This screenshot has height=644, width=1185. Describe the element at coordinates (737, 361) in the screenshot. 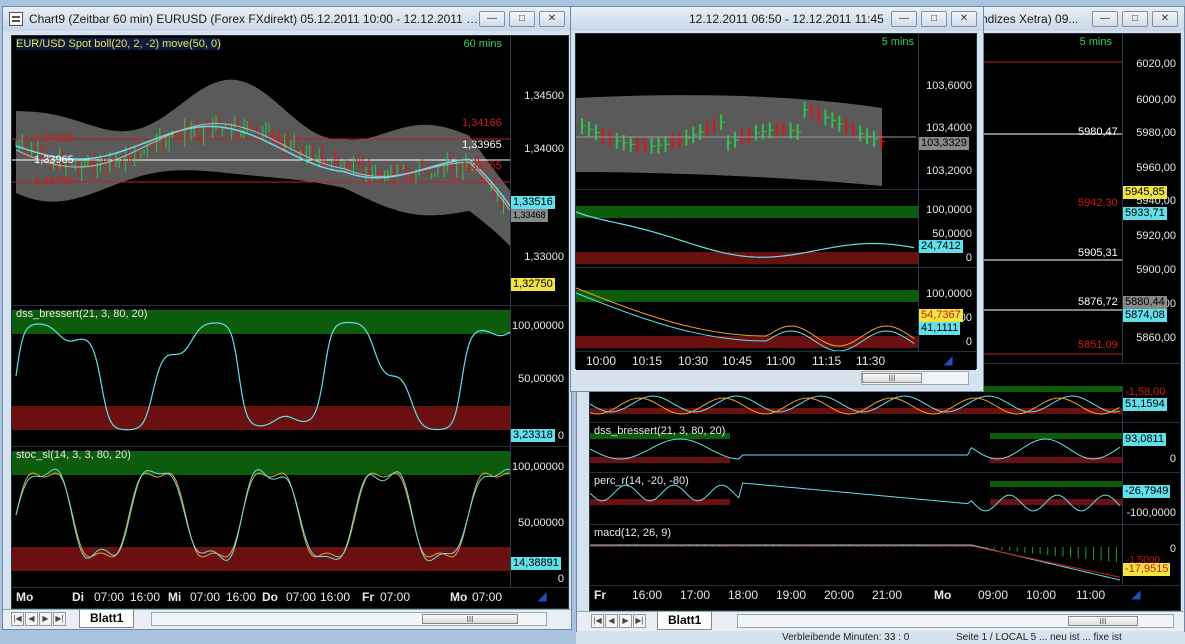

I see `time-label: 10:45` at that location.